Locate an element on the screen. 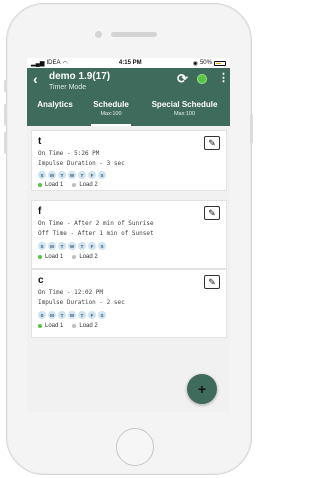 The height and width of the screenshot is (478, 320). connection-status-icon is located at coordinates (202, 79).